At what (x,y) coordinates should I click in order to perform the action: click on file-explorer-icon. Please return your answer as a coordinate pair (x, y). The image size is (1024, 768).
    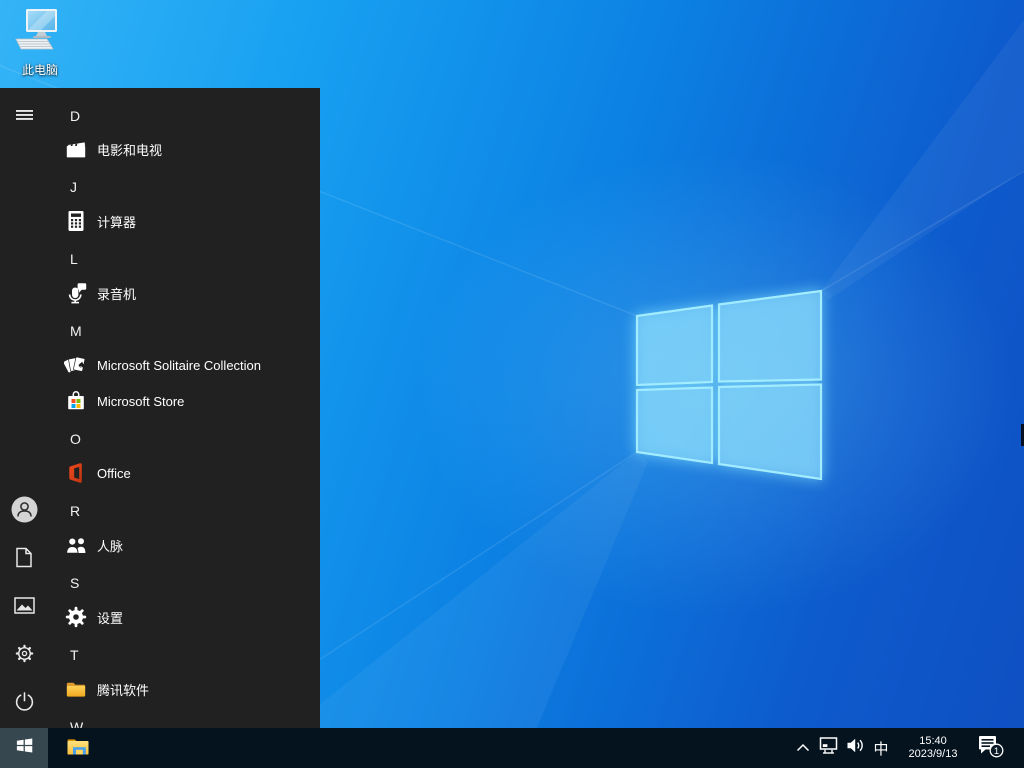
    Looking at the image, I should click on (78, 748).